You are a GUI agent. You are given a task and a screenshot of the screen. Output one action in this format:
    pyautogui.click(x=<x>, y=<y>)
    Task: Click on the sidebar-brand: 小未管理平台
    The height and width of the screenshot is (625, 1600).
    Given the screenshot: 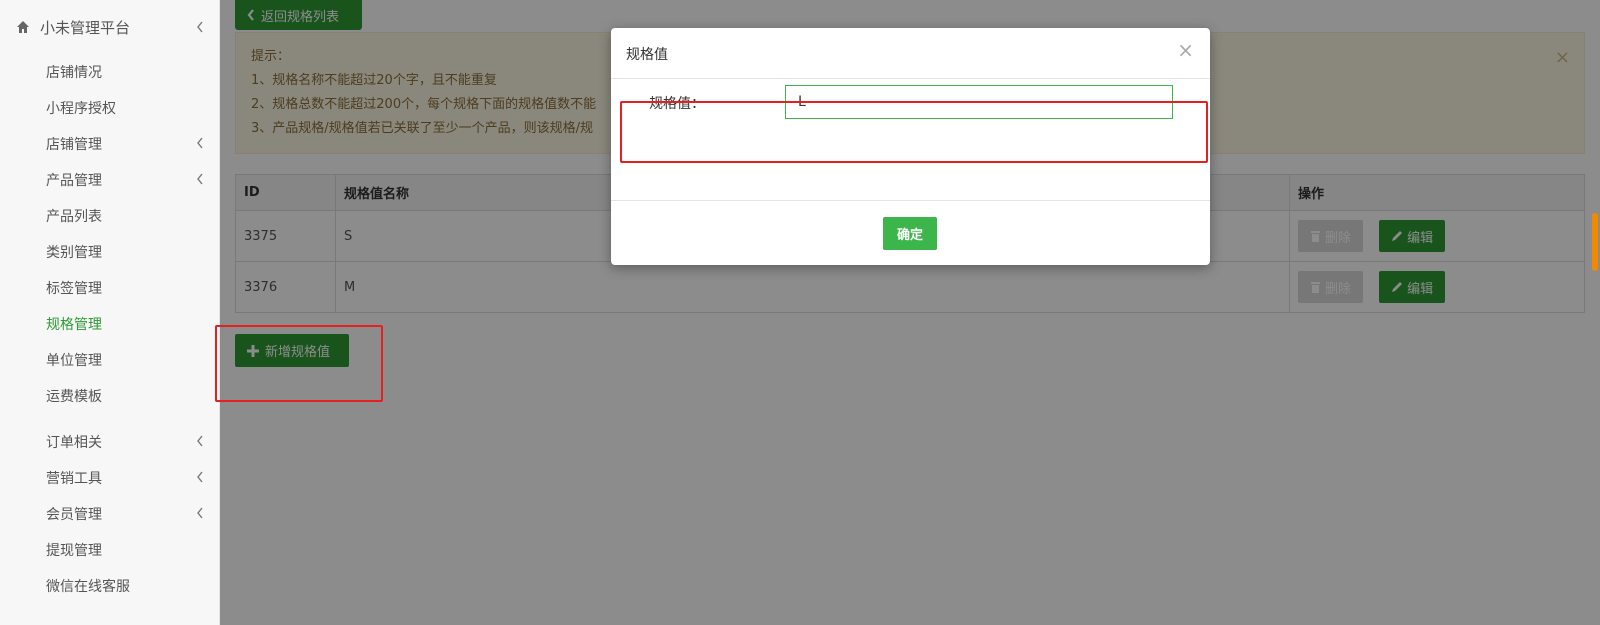 What is the action you would take?
    pyautogui.click(x=110, y=27)
    